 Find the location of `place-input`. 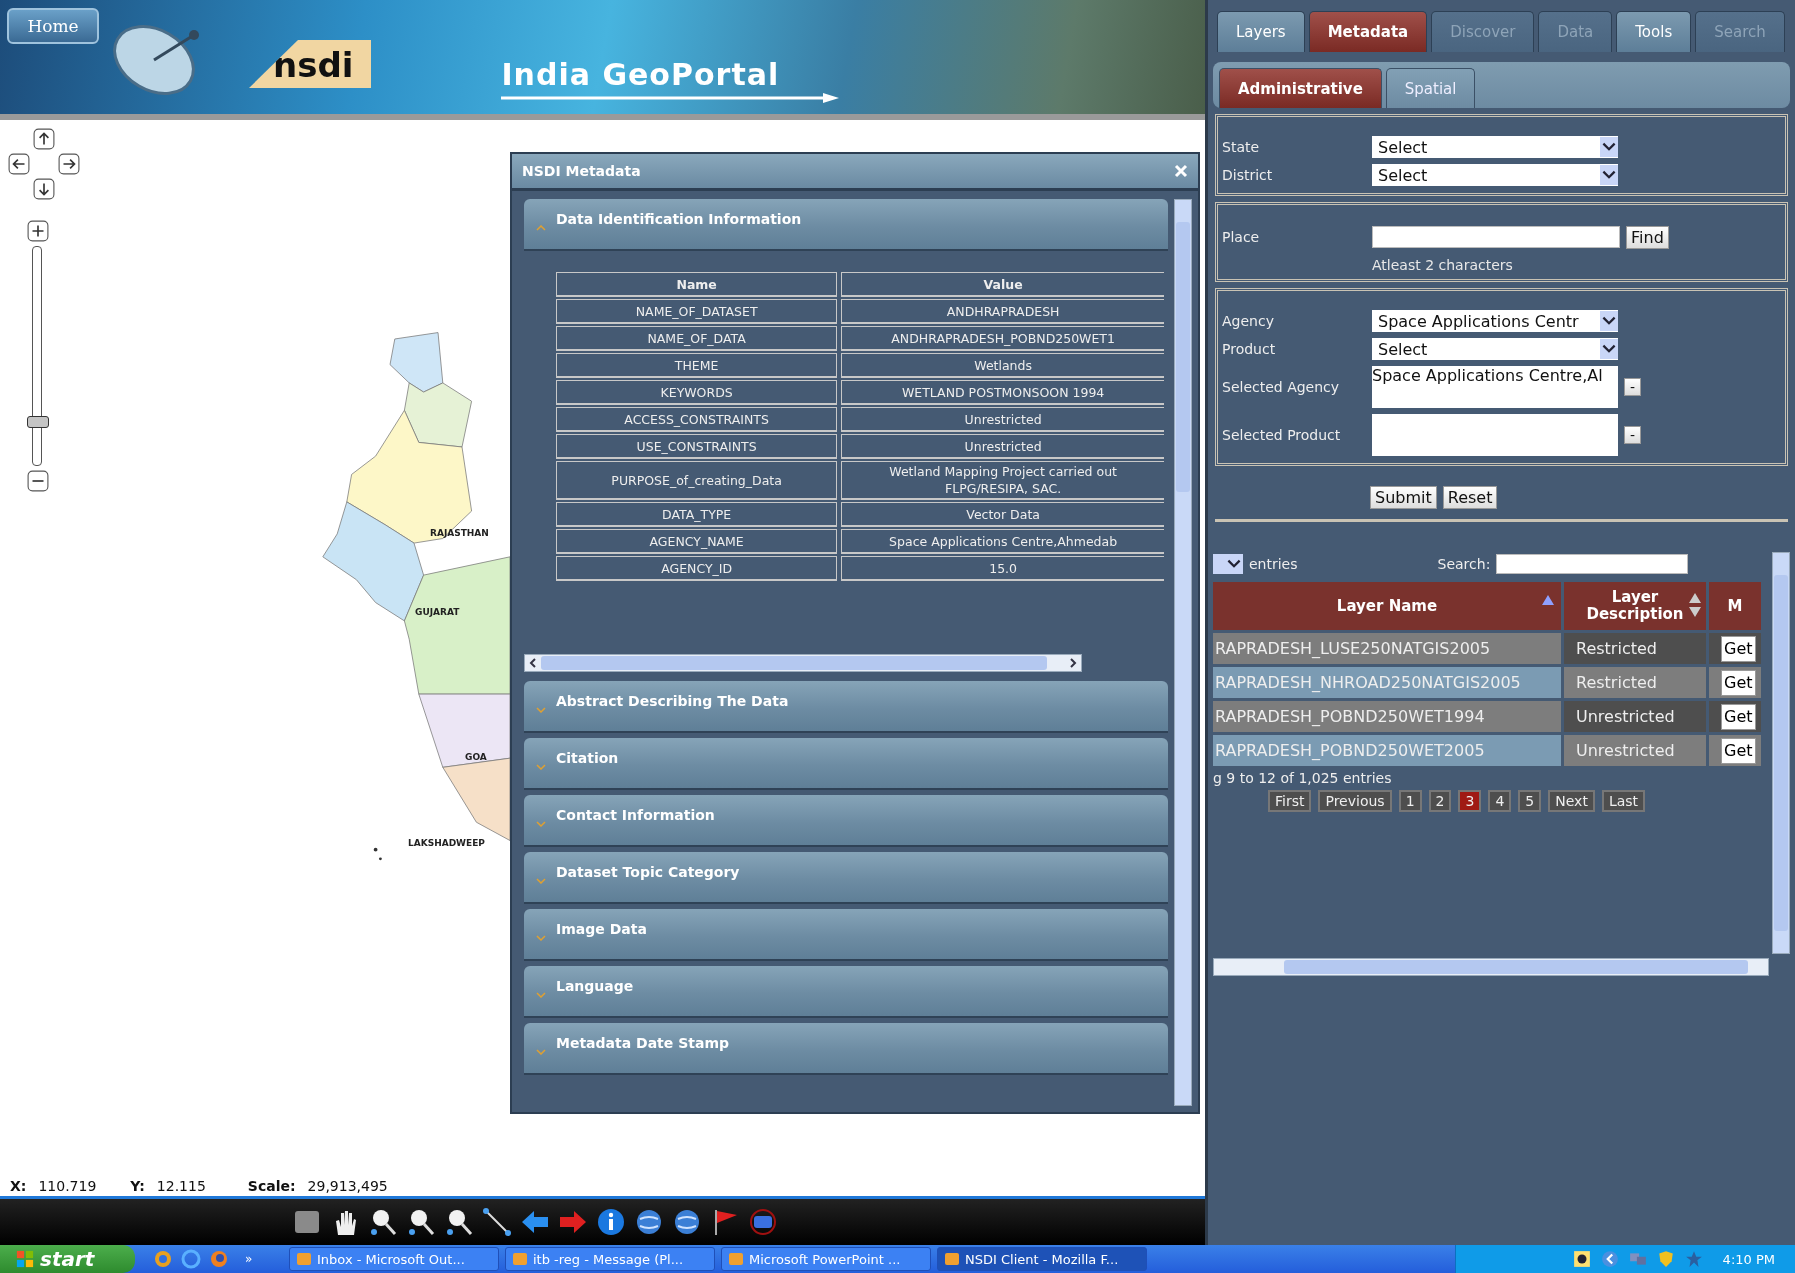

place-input is located at coordinates (1496, 237).